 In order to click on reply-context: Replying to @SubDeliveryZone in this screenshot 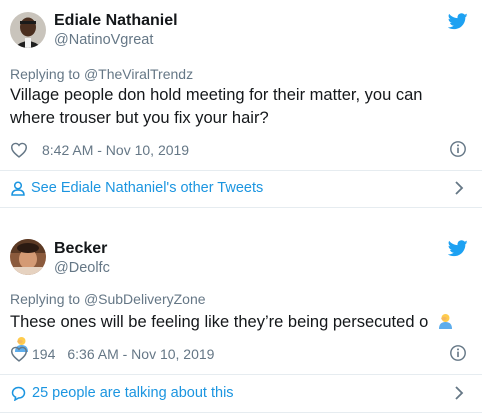, I will do `click(108, 299)`.